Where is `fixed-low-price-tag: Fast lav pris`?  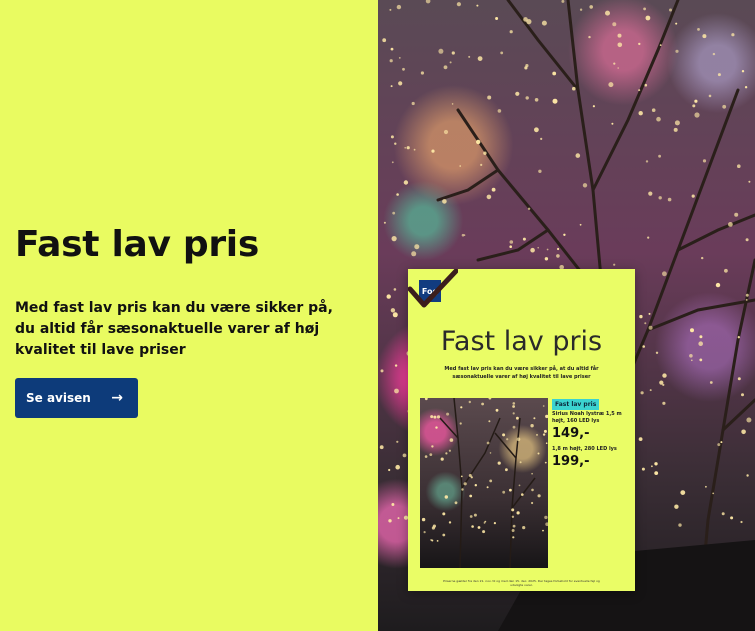
fixed-low-price-tag: Fast lav pris is located at coordinates (576, 404).